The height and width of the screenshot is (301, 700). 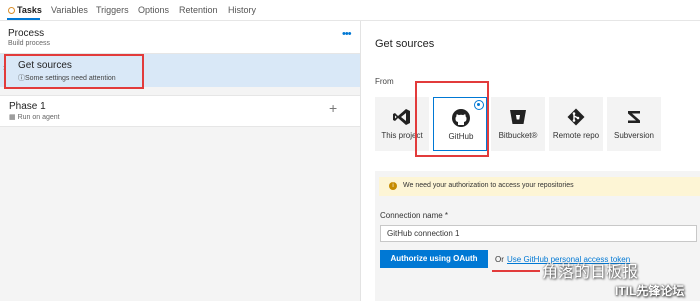 What do you see at coordinates (29, 43) in the screenshot?
I see `process-subtitle: Build process` at bounding box center [29, 43].